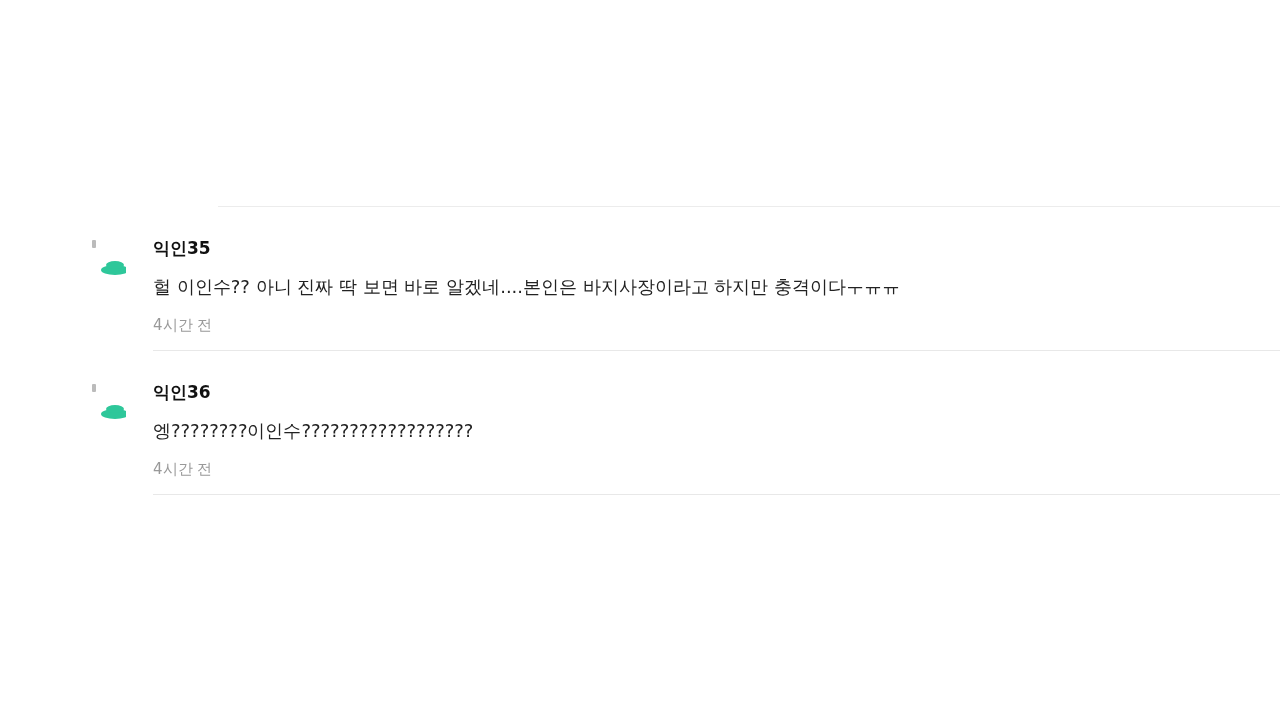 The image size is (1280, 720). I want to click on comment-author: 익인36, so click(182, 392).